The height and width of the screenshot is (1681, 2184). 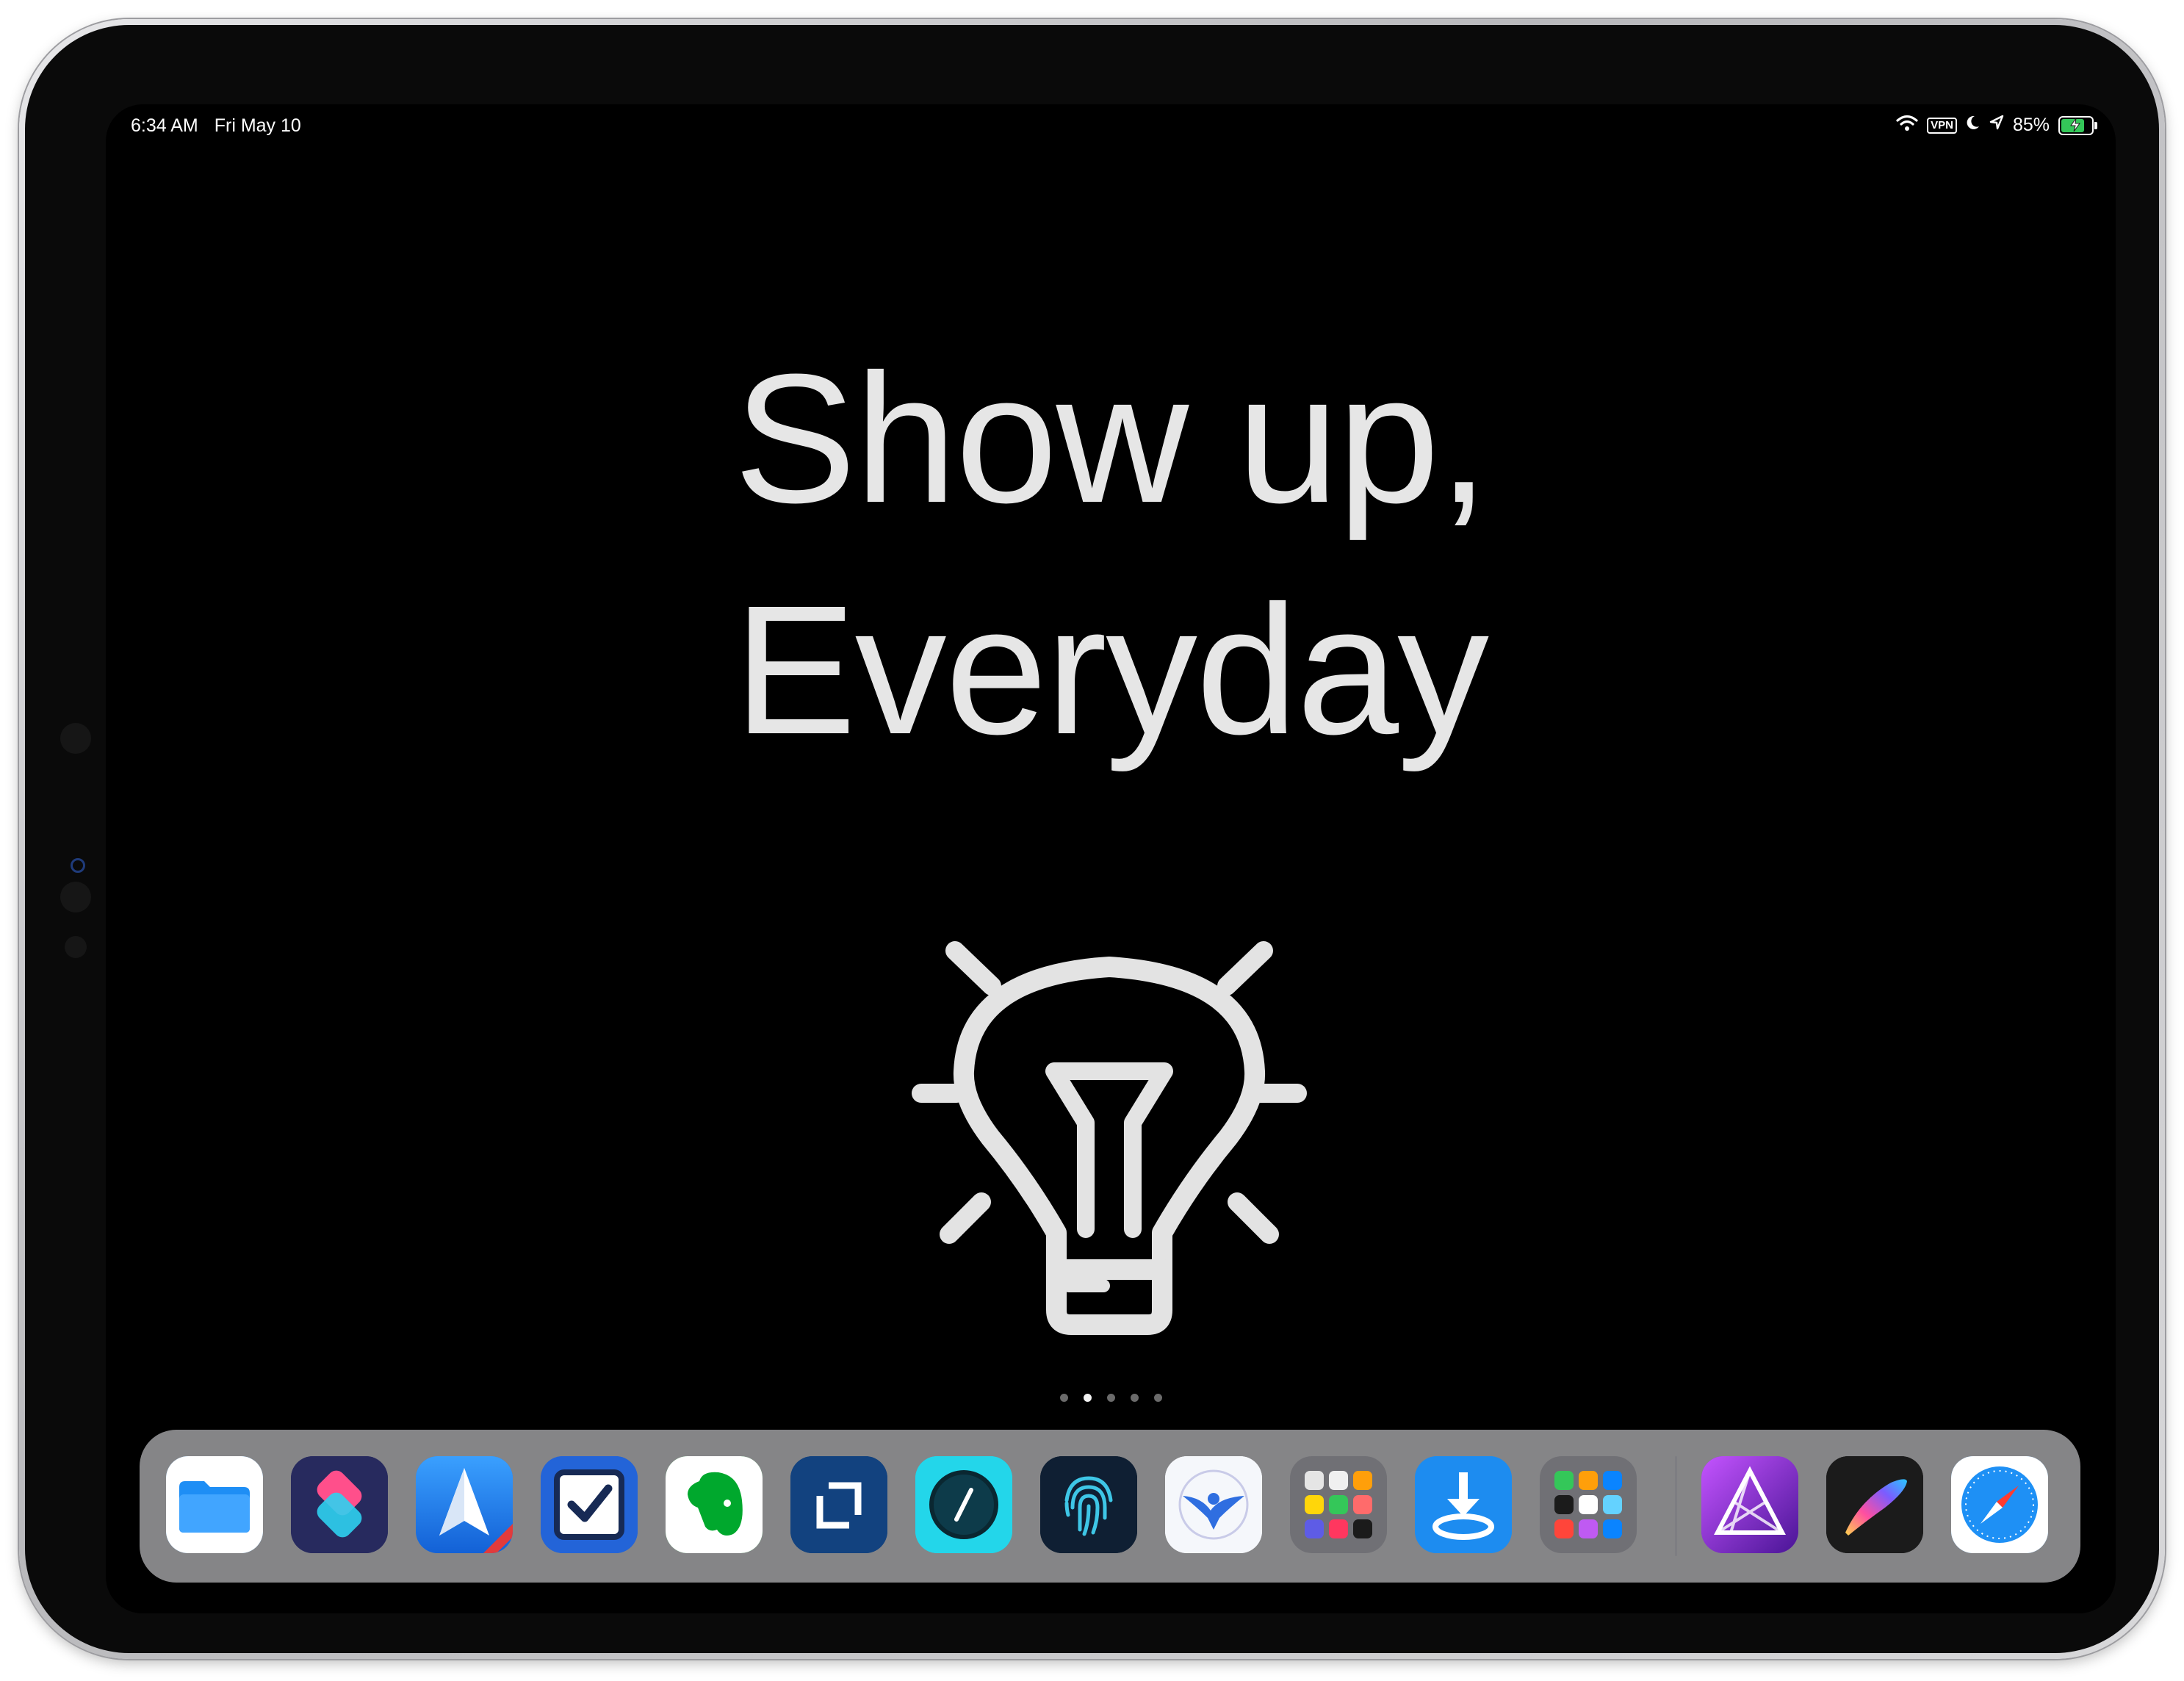 I want to click on moon-icon, so click(x=1974, y=125).